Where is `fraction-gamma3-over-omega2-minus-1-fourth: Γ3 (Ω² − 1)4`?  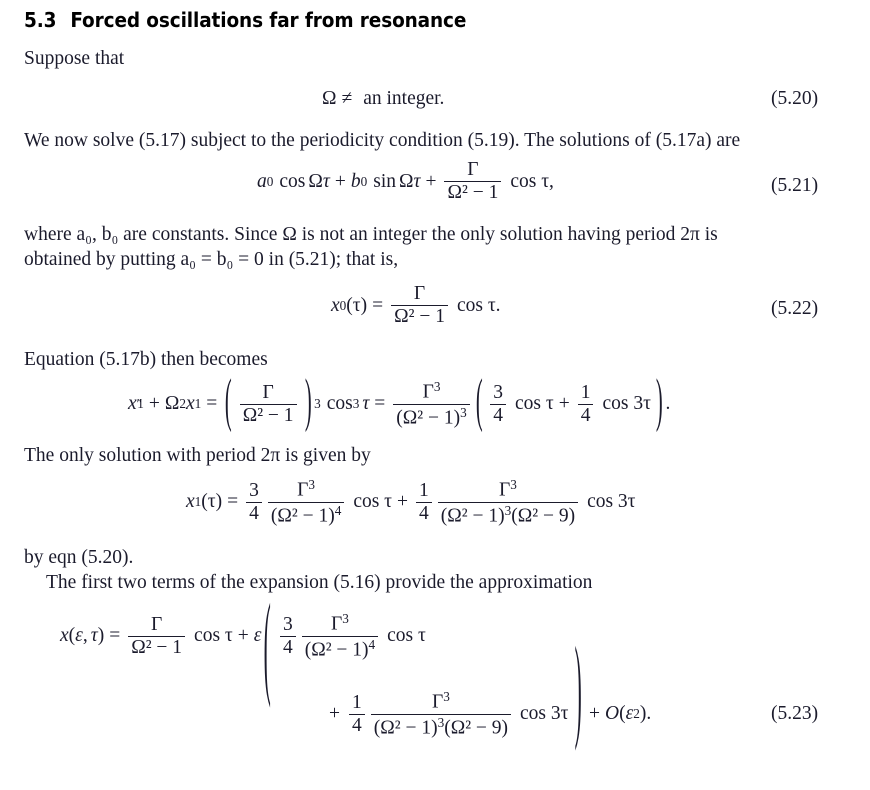 fraction-gamma3-over-omega2-minus-1-fourth: Γ3 (Ω² − 1)4 is located at coordinates (306, 502).